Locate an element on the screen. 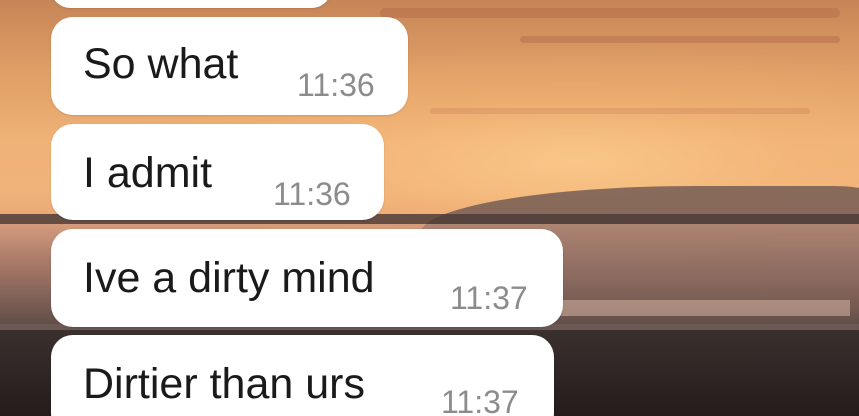 The width and height of the screenshot is (859, 416). message-bubble: Dirtier than urs 11:37 is located at coordinates (302, 375).